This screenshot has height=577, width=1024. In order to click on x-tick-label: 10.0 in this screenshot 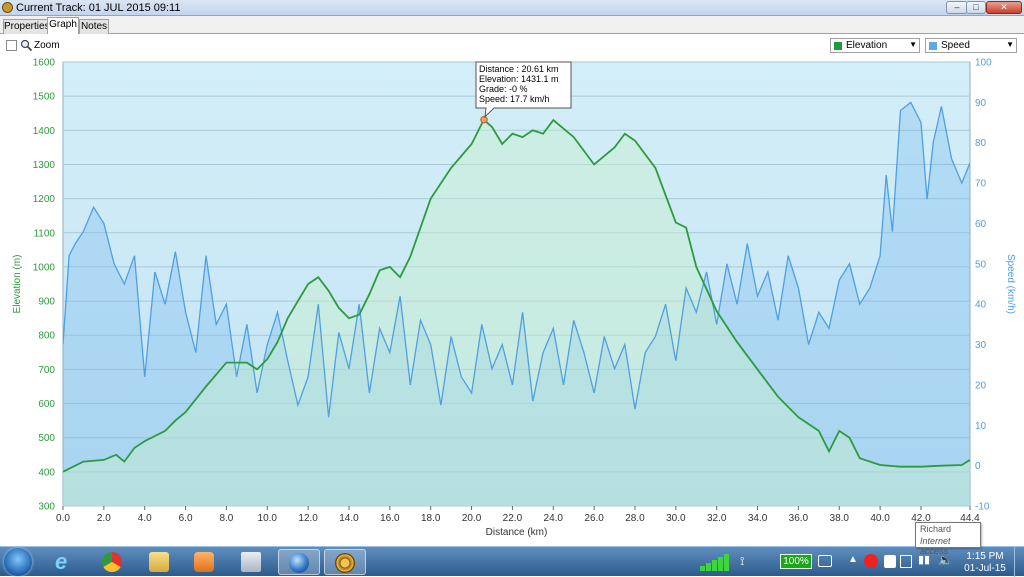, I will do `click(268, 518)`.